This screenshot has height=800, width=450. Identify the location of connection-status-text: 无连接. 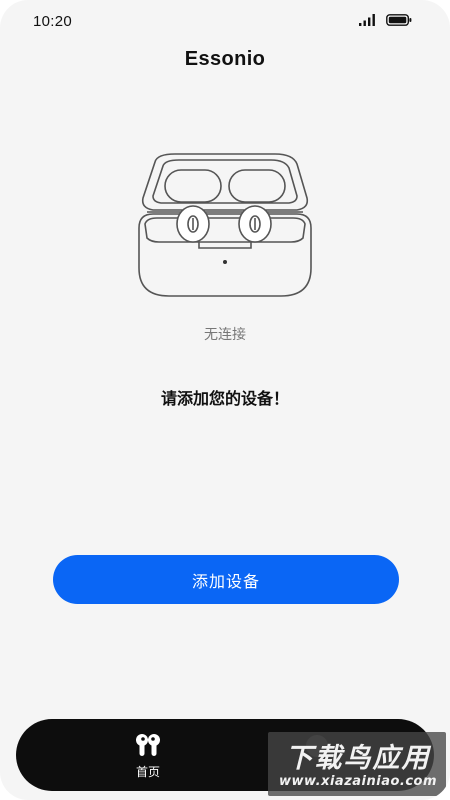
(225, 335).